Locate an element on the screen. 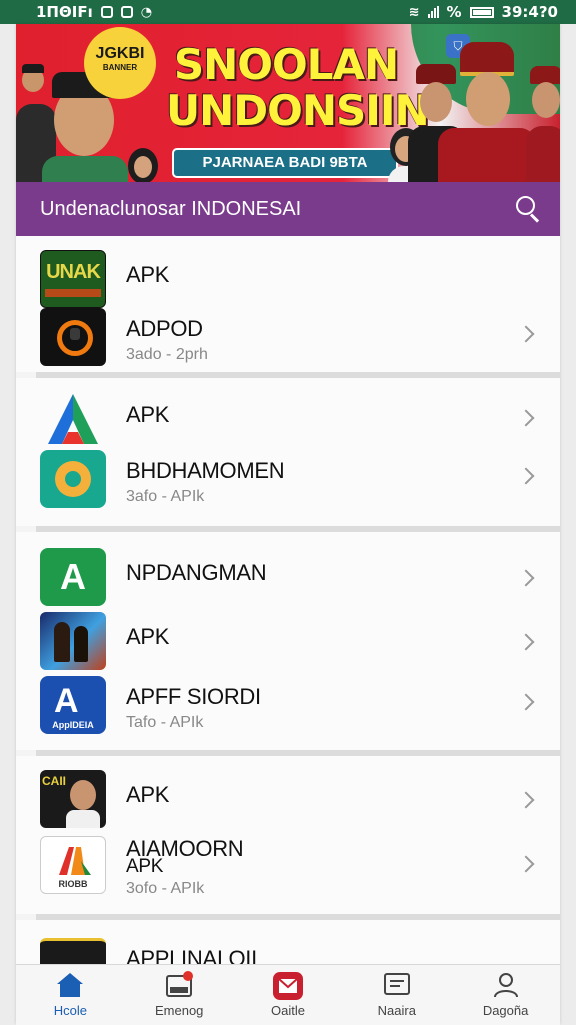 This screenshot has height=1025, width=576. nav-label: Hcole is located at coordinates (70, 1010).